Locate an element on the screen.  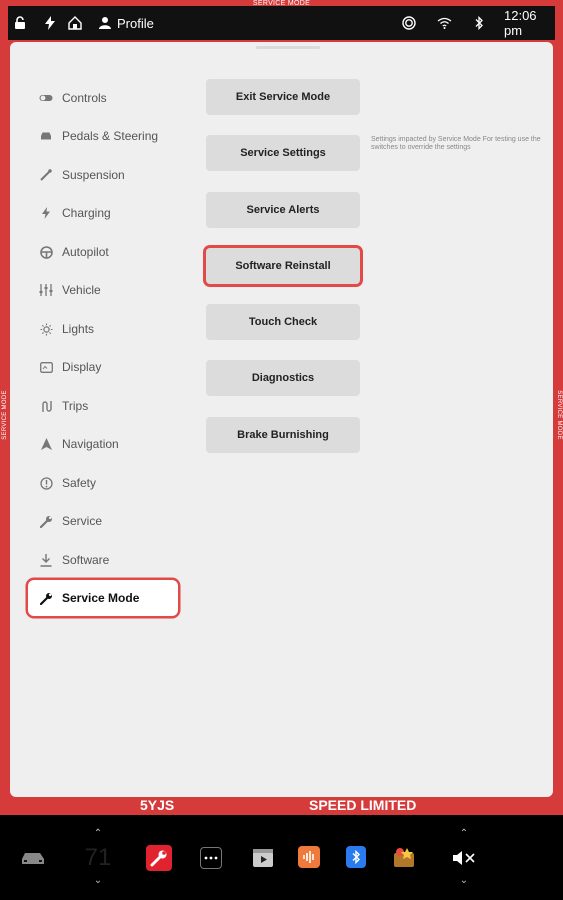
sidebar-item-service-mode: Service Mode is located at coordinates (103, 598).